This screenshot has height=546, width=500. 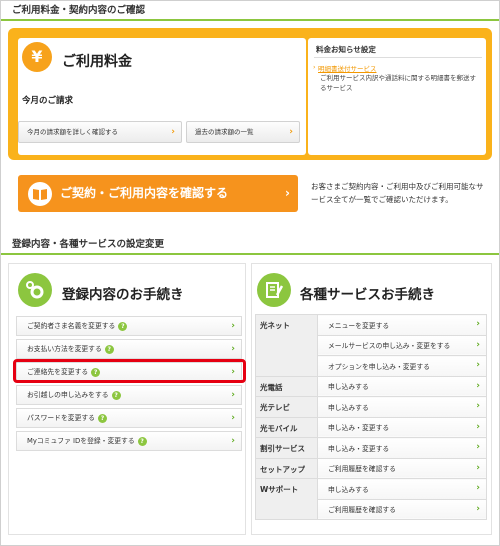 I want to click on section-title-billing: ご利用料金・契約内容のご確認, so click(x=250, y=11).